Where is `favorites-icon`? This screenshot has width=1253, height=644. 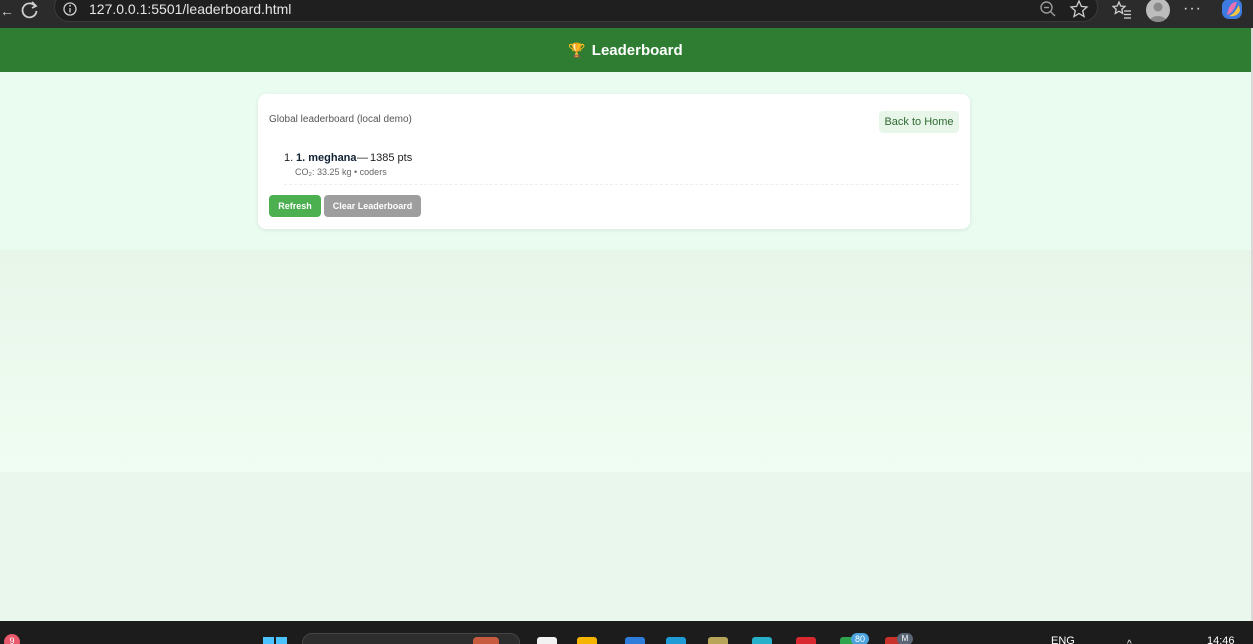 favorites-icon is located at coordinates (1122, 10).